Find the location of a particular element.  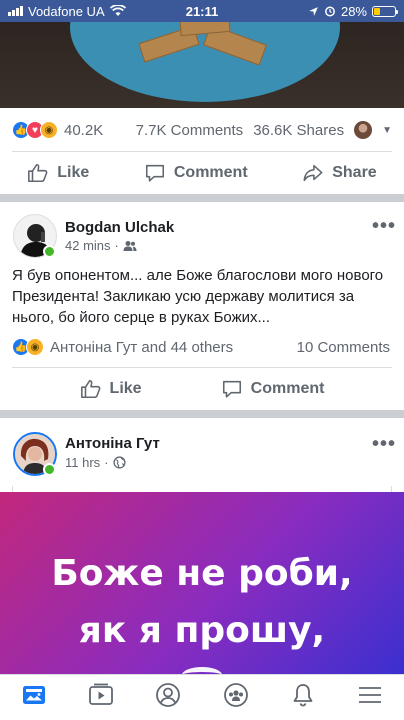

watch-icon is located at coordinates (101, 694).